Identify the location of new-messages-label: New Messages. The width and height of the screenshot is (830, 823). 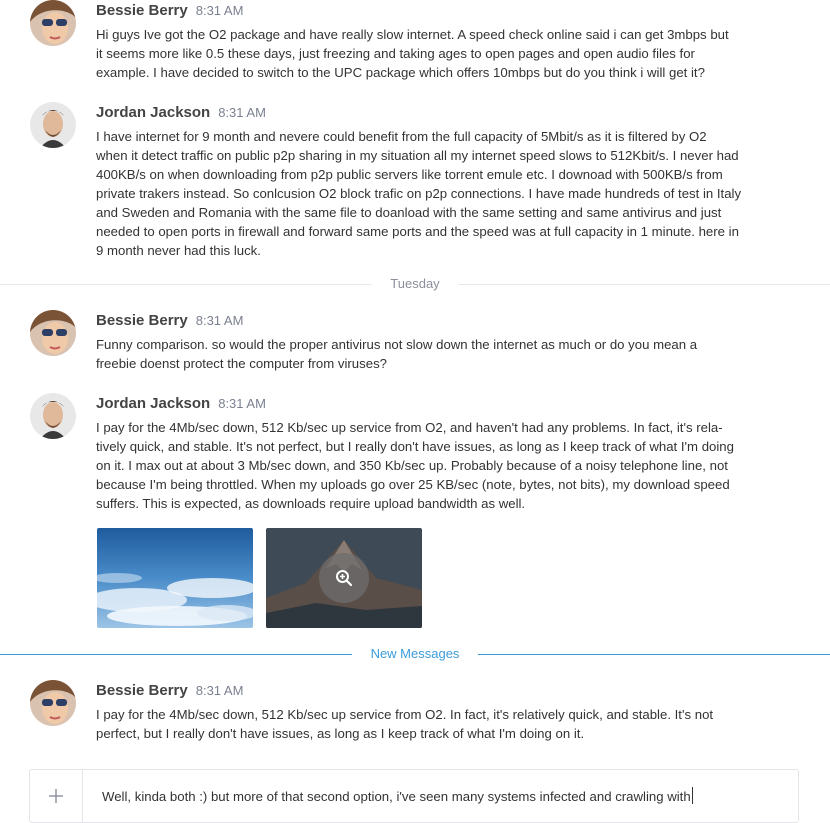
(415, 653).